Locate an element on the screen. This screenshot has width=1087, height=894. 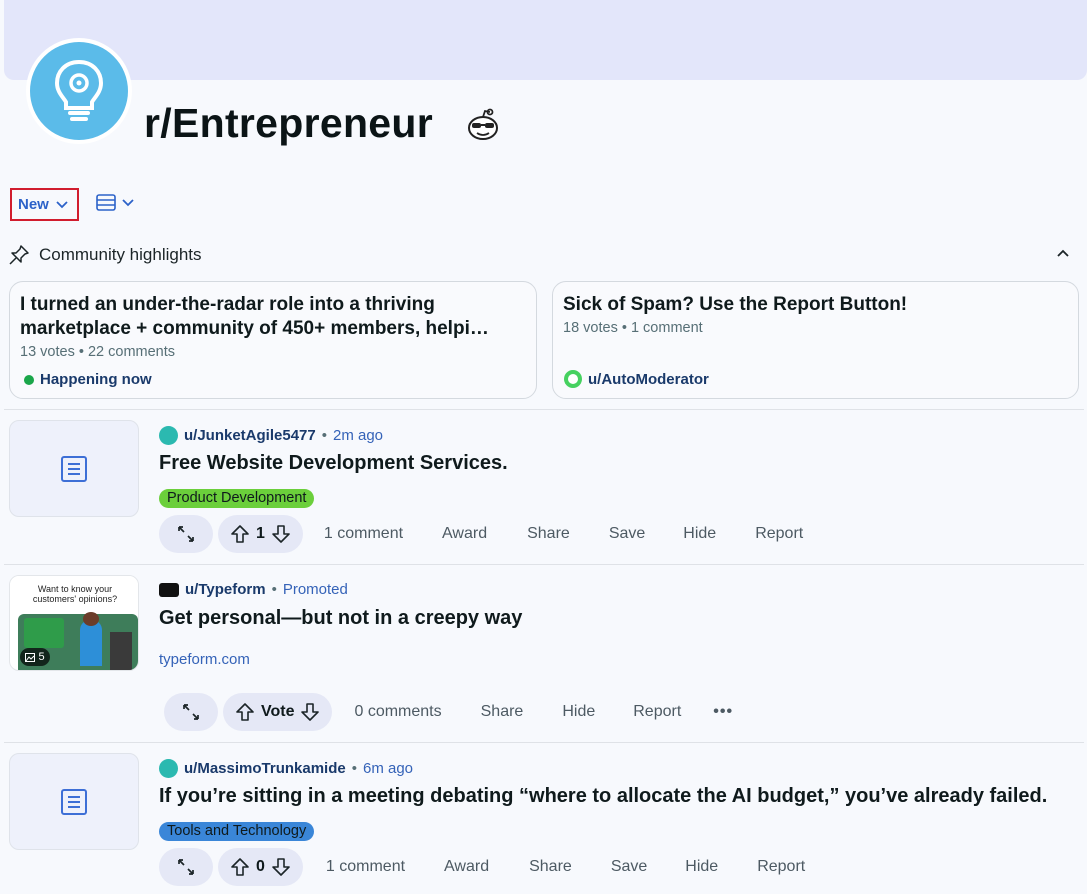
view-layout-button is located at coordinates (115, 202).